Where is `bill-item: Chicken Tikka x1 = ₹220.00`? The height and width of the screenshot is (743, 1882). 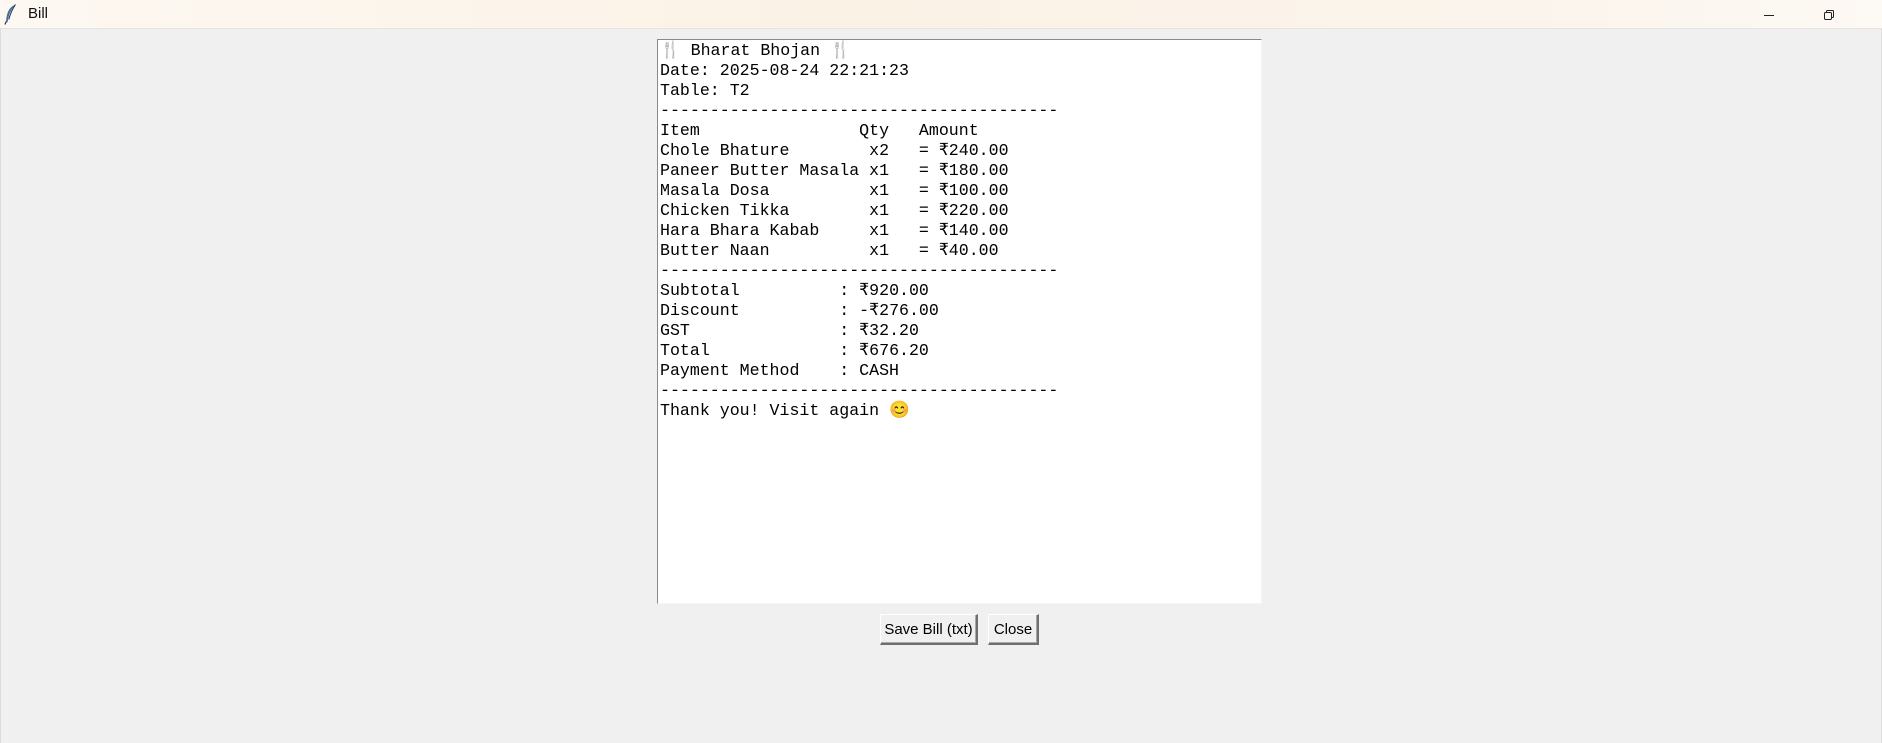
bill-item: Chicken Tikka x1 = ₹220.00 is located at coordinates (834, 210).